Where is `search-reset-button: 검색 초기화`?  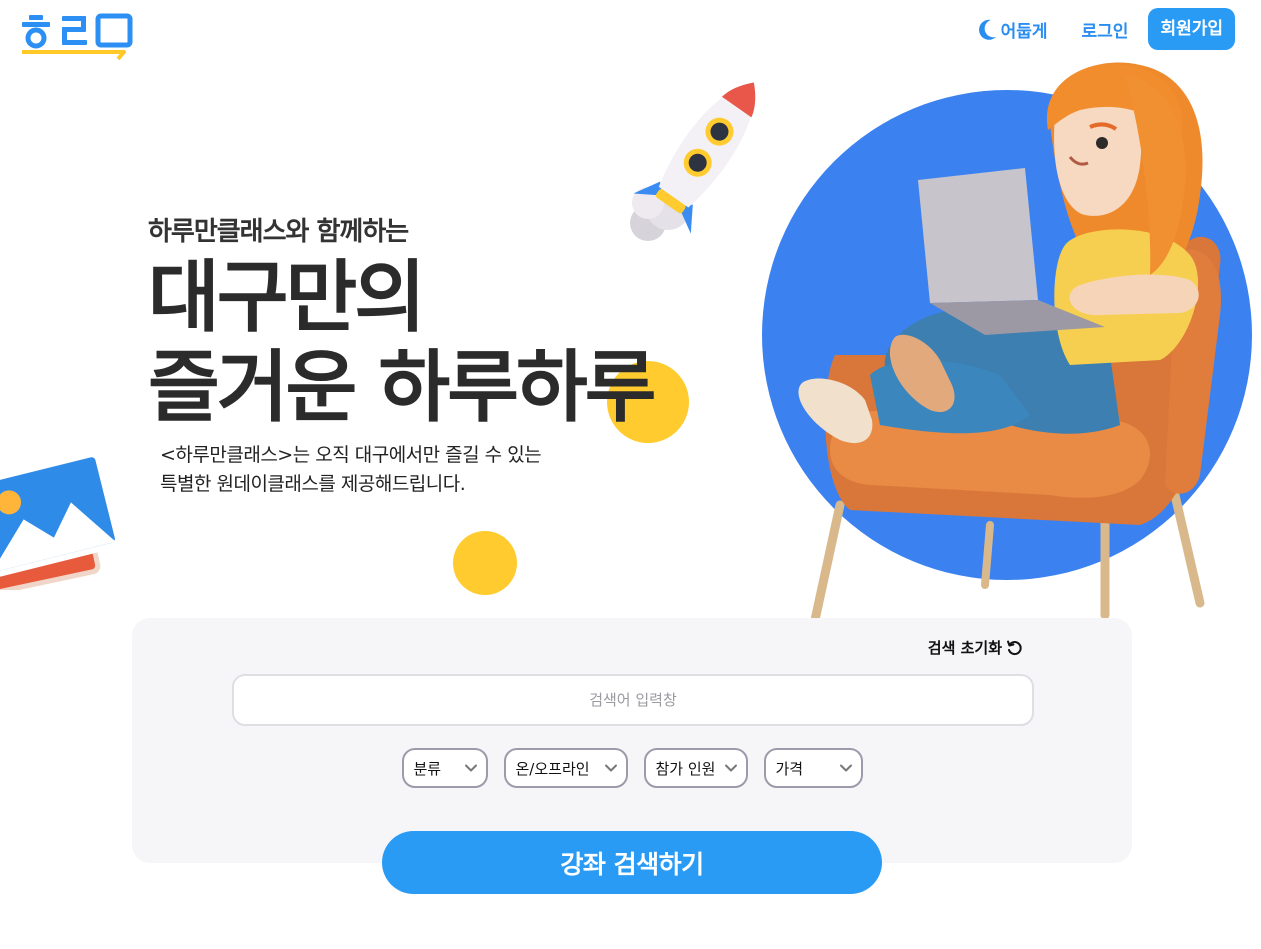 search-reset-button: 검색 초기화 is located at coordinates (975, 647).